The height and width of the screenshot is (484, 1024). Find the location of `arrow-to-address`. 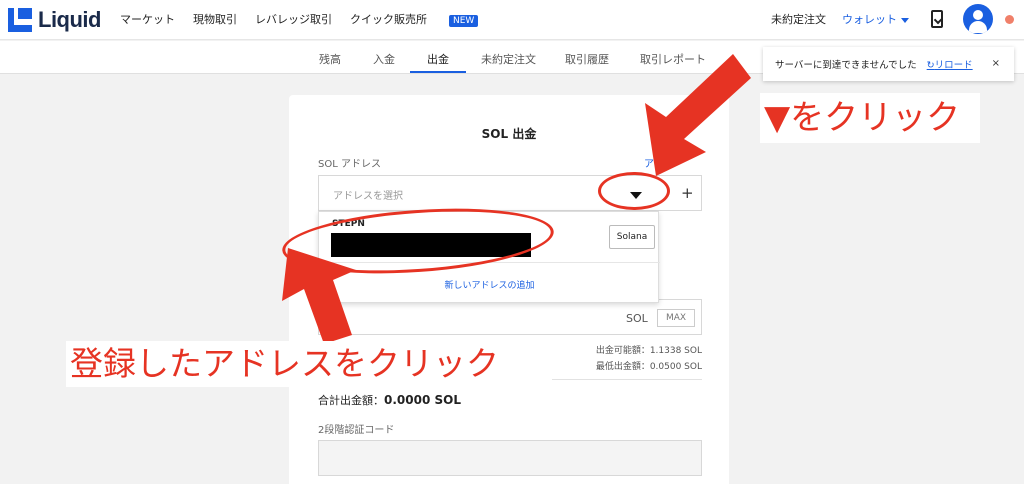

arrow-to-address is located at coordinates (319, 296).